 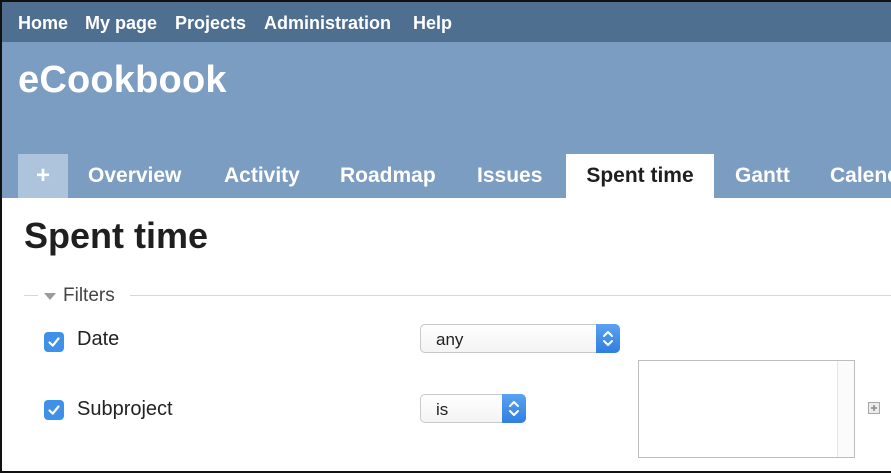 What do you see at coordinates (89, 295) in the screenshot?
I see `filters-legend: Filters` at bounding box center [89, 295].